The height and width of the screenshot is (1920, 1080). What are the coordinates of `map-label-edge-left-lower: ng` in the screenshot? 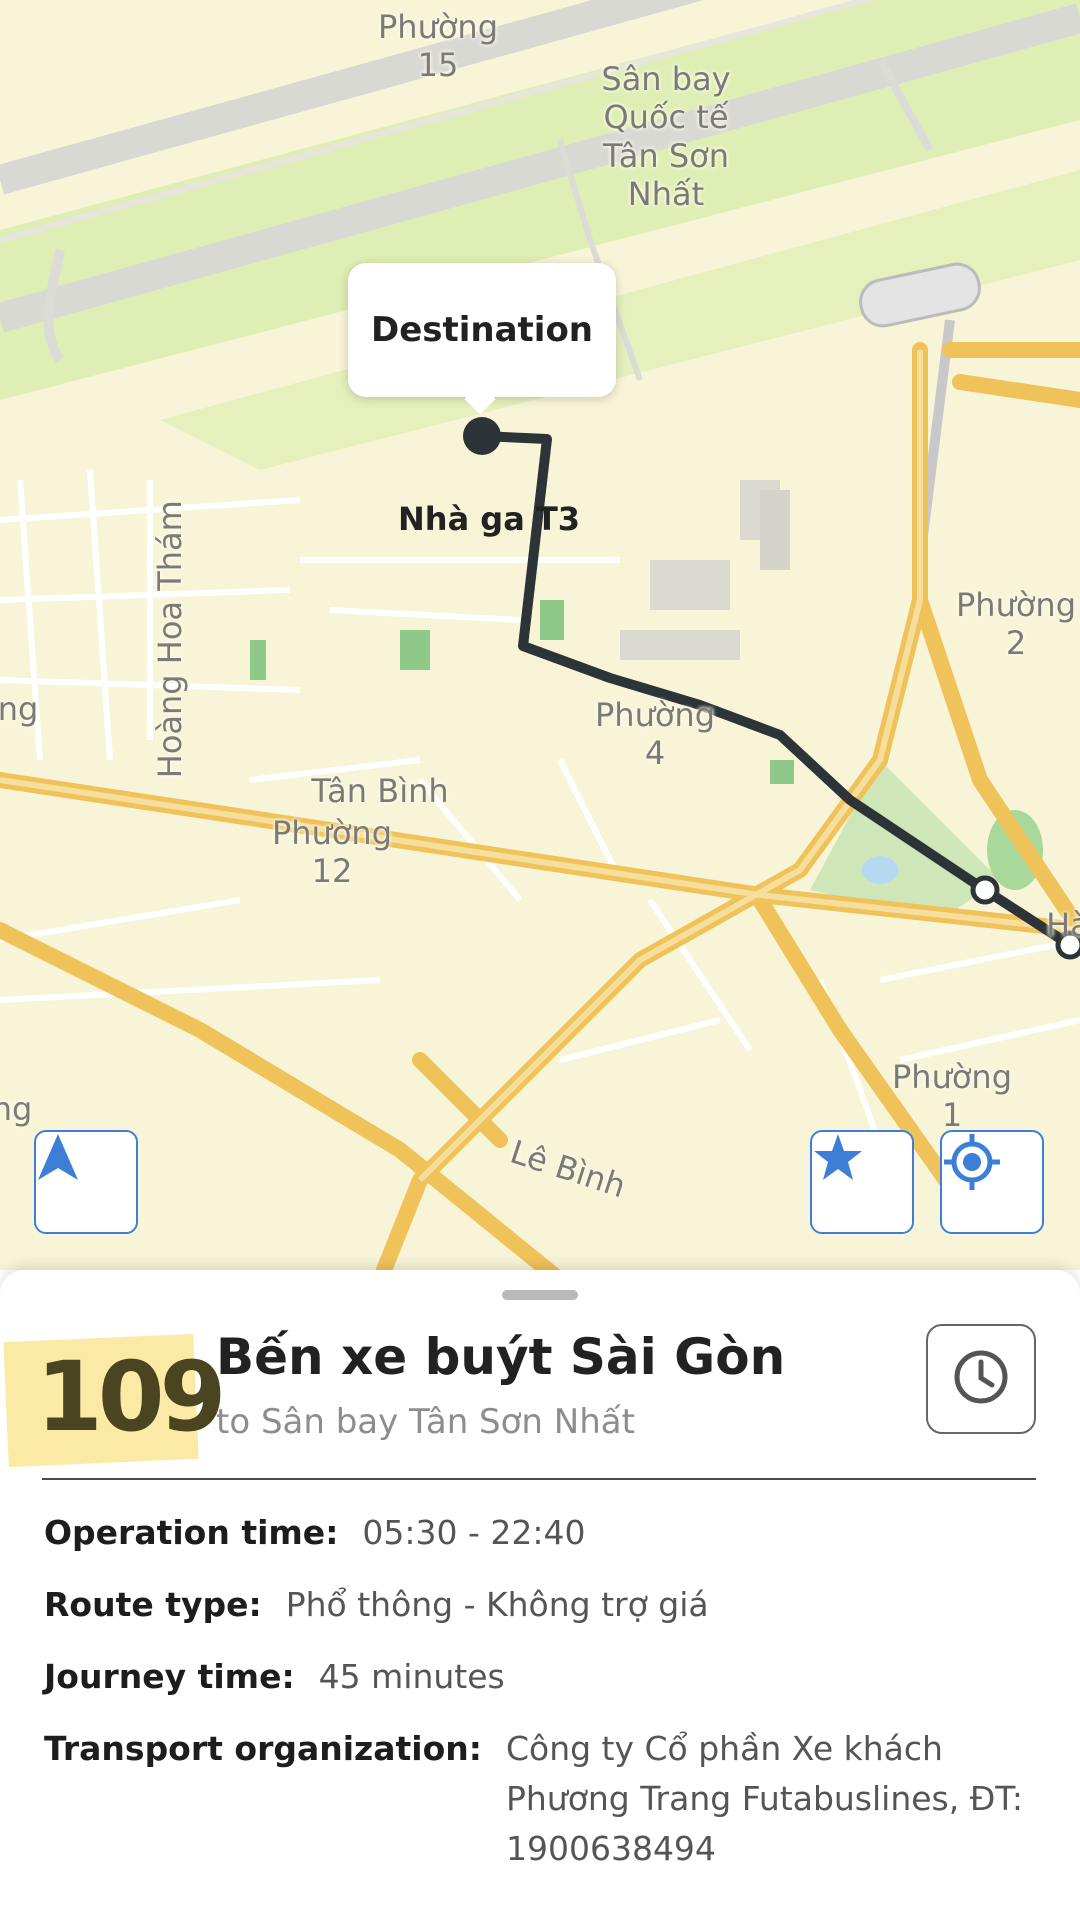 It's located at (16, 1109).